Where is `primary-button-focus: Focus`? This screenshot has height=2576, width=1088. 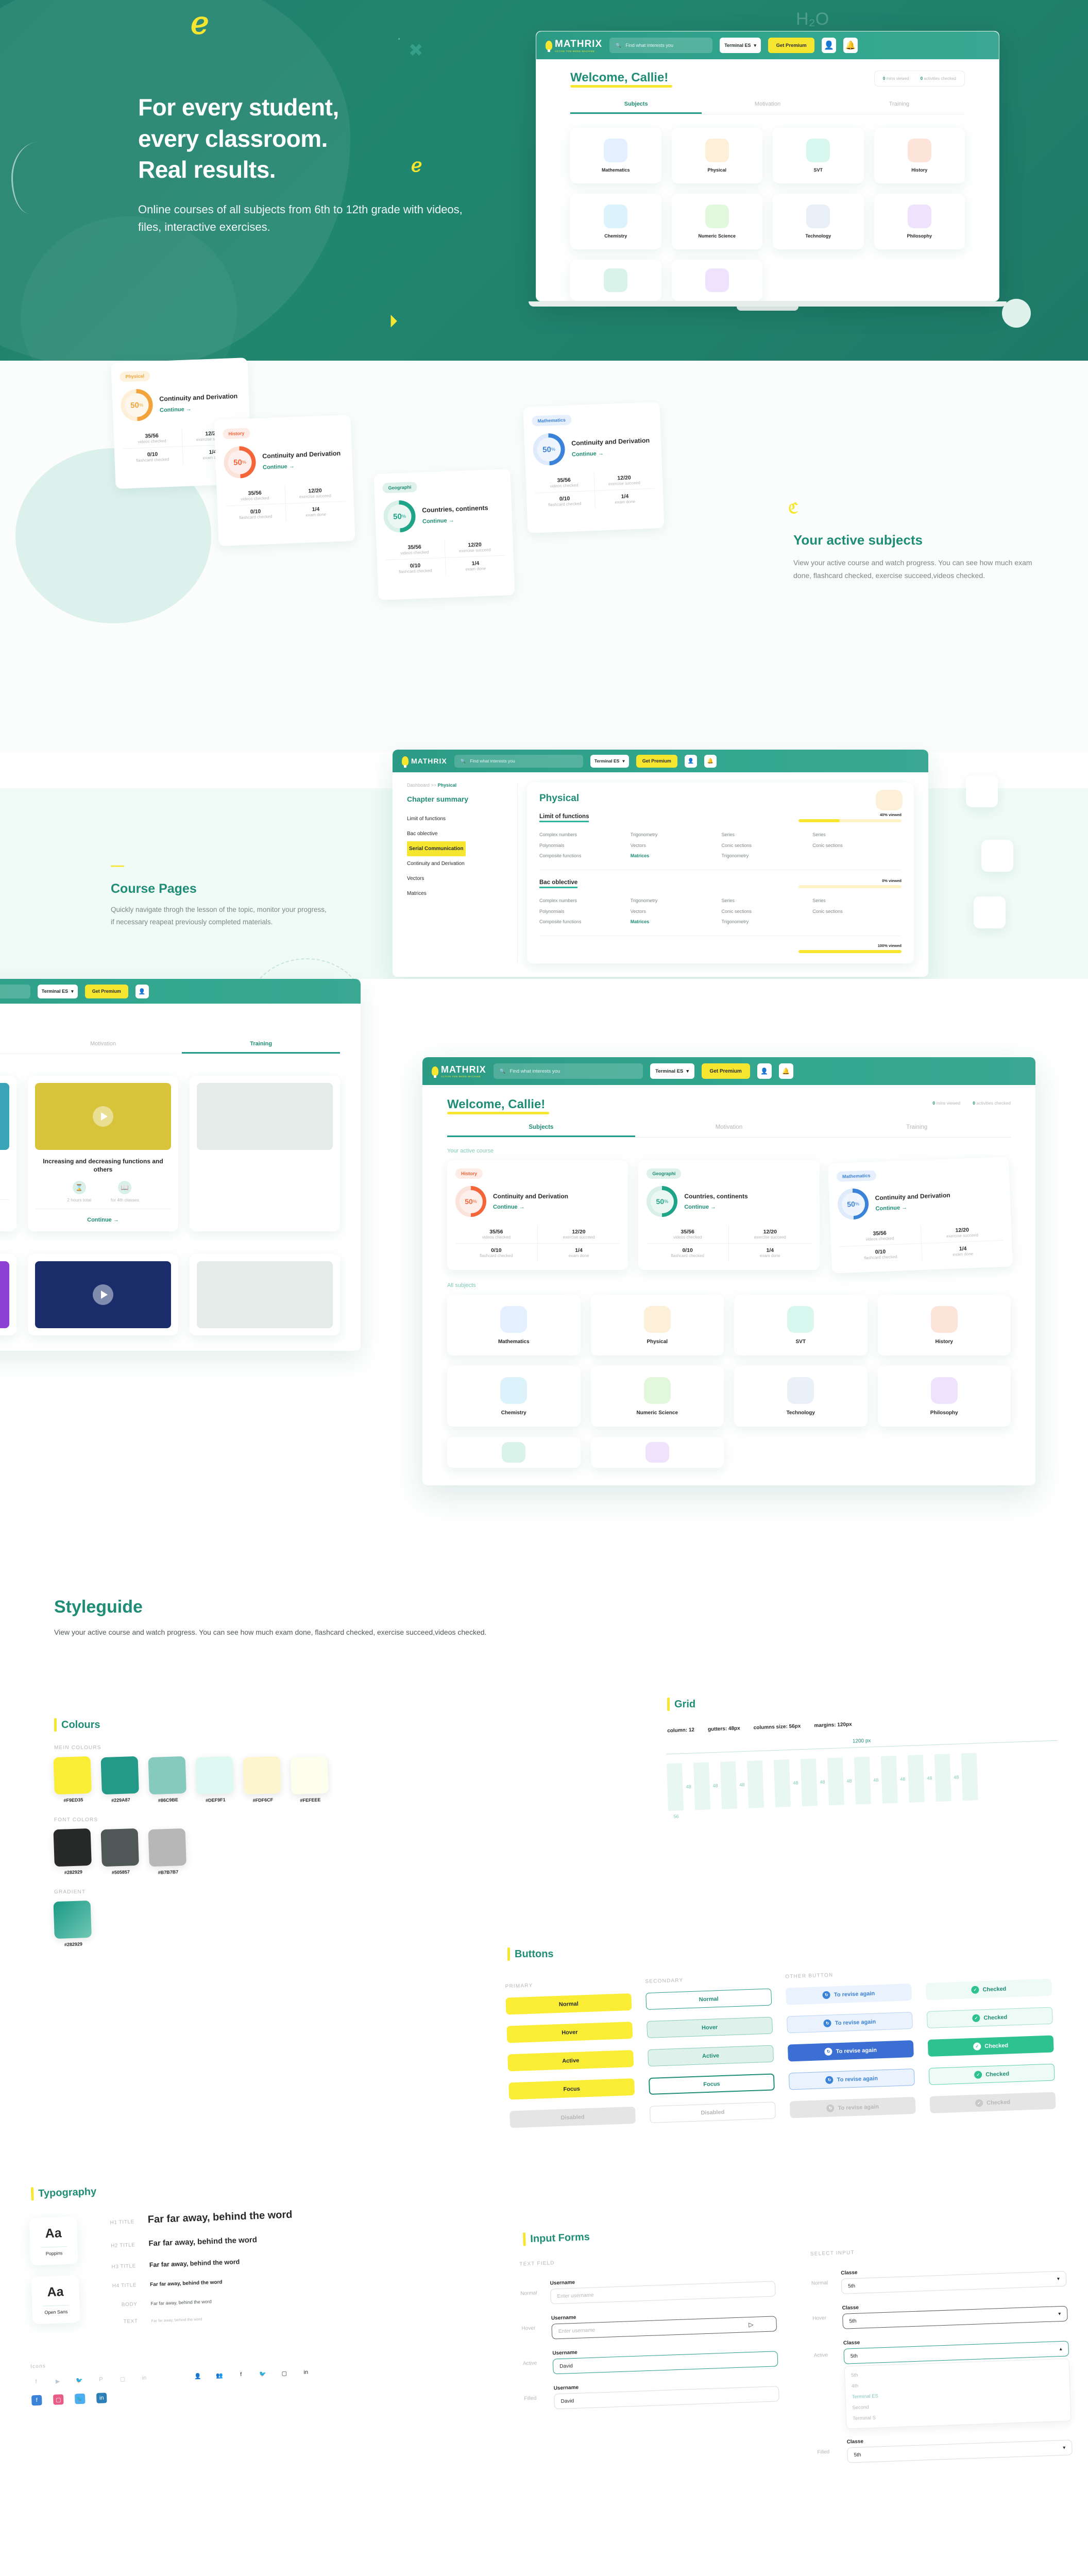
primary-button-focus: Focus is located at coordinates (571, 2089).